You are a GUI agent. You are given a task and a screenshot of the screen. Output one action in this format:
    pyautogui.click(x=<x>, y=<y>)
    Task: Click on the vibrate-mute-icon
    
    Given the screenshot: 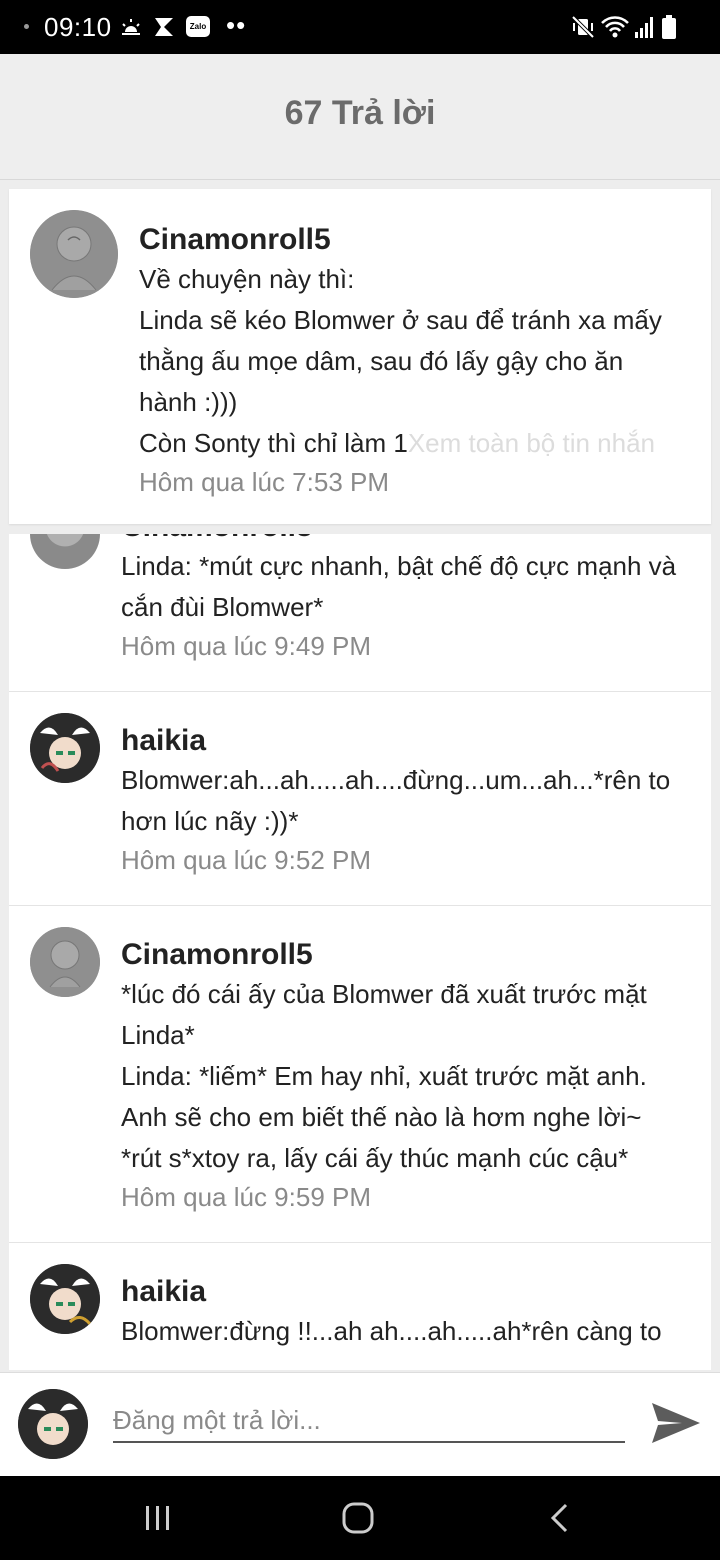 What is the action you would take?
    pyautogui.click(x=583, y=27)
    